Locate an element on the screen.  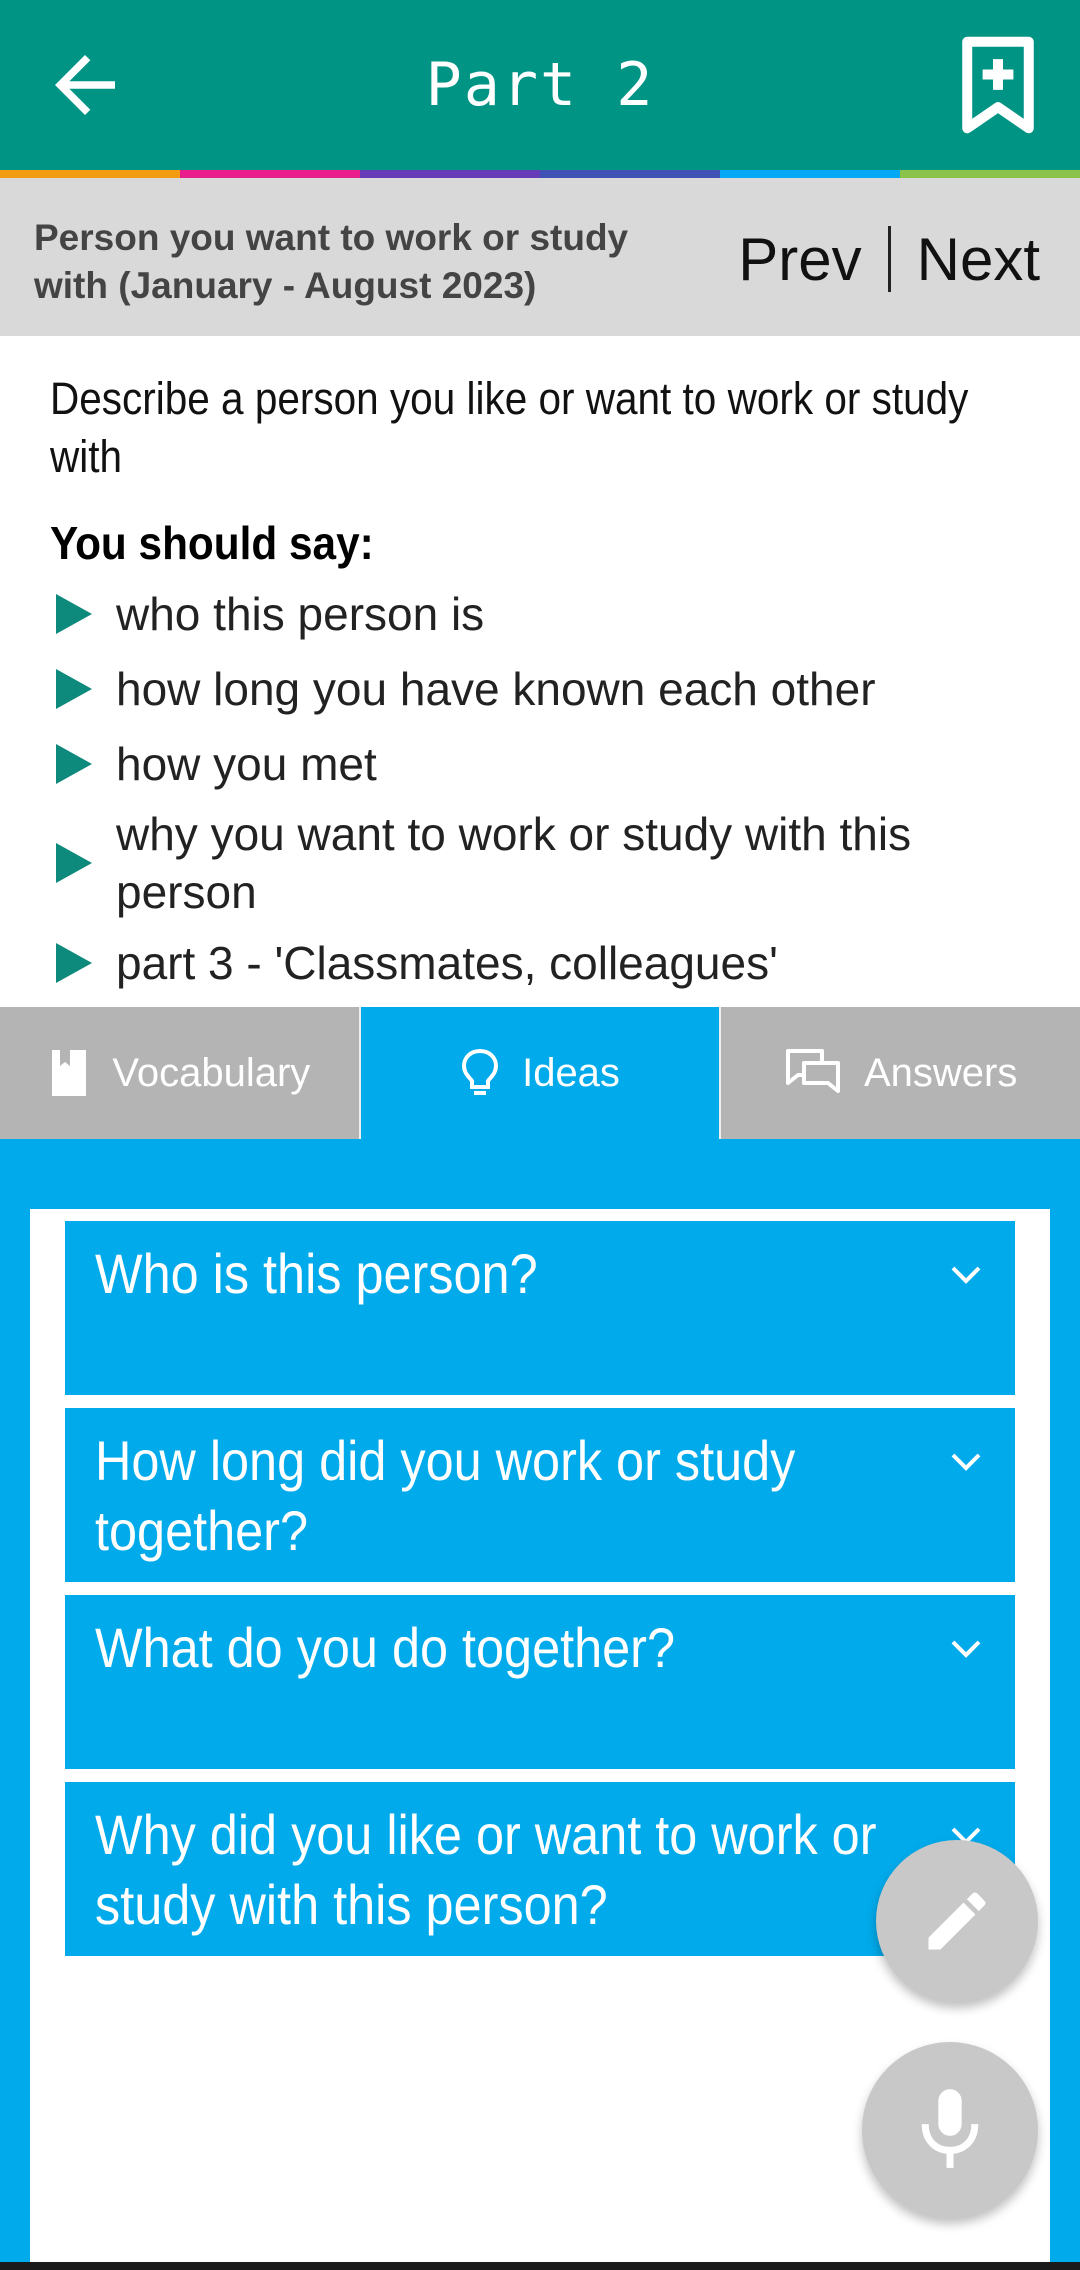
tab-vocabulary: Vocabulary is located at coordinates (179, 1073).